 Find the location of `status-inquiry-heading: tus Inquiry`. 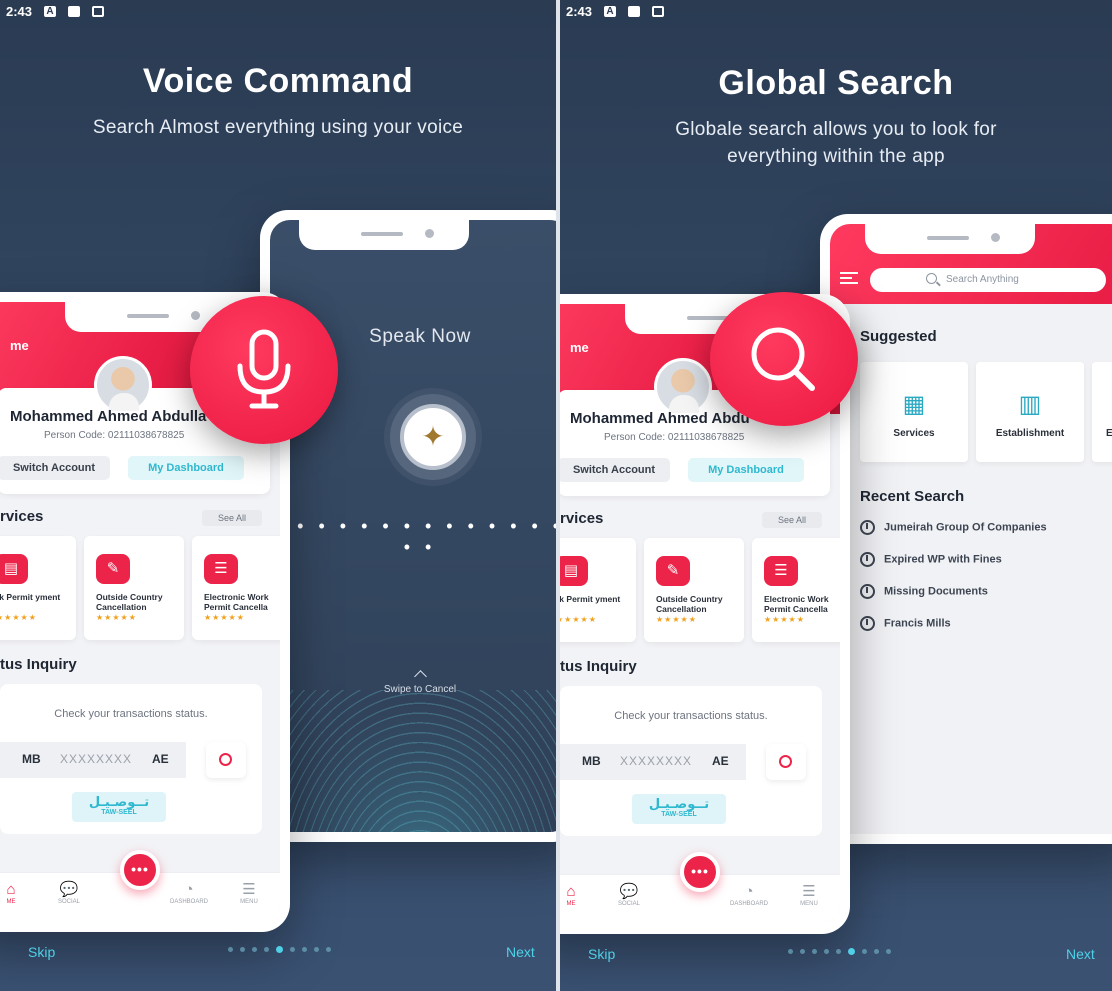

status-inquiry-heading: tus Inquiry is located at coordinates (598, 666).